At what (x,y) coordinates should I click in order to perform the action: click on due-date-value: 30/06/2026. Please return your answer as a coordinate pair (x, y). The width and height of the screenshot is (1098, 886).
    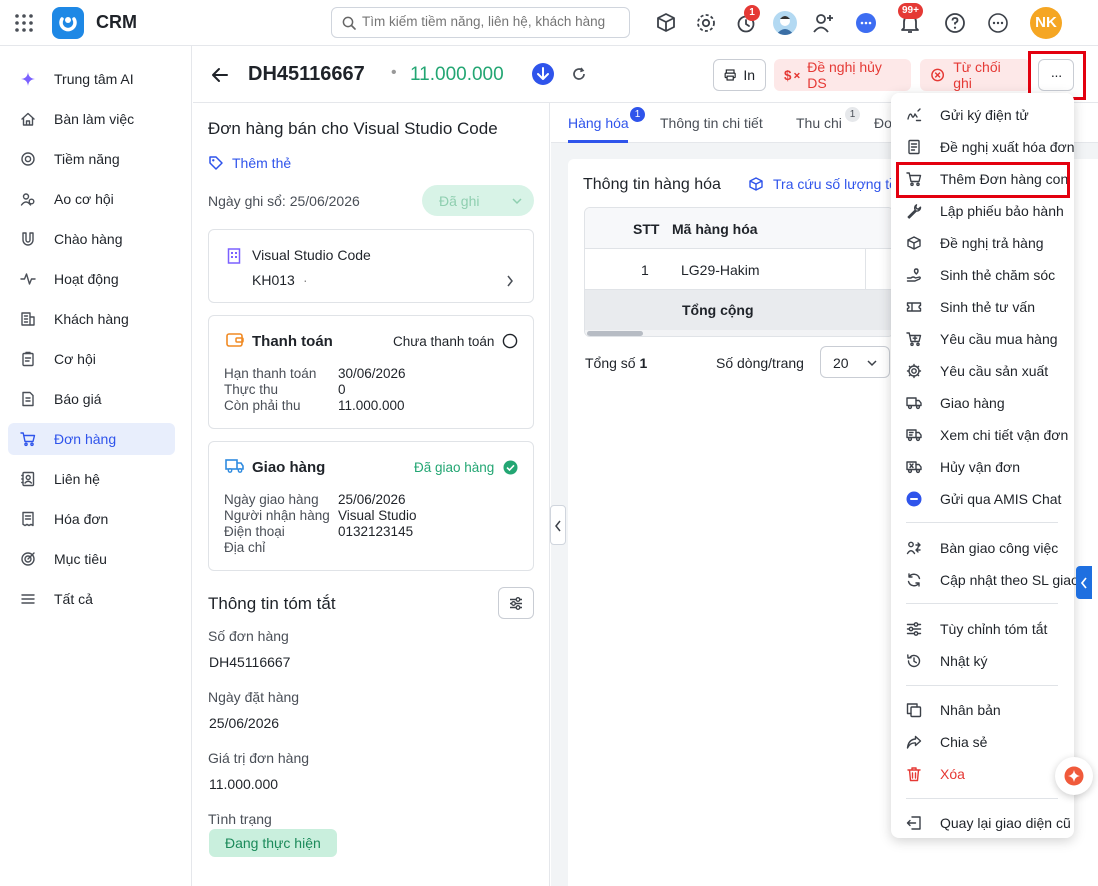
    Looking at the image, I should click on (372, 373).